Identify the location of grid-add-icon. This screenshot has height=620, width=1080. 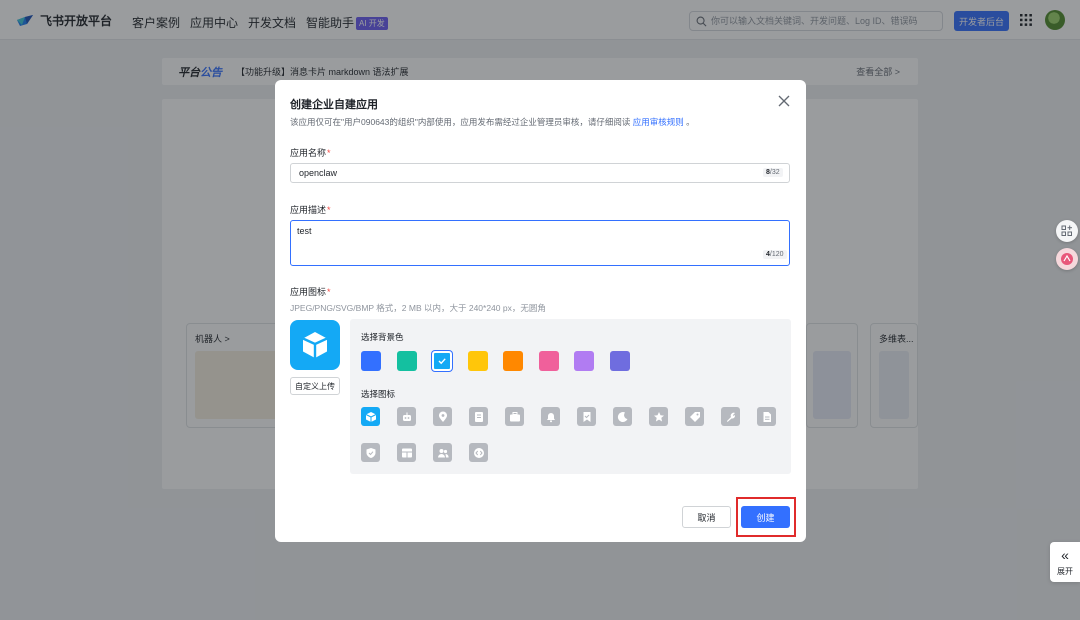
(1066, 230).